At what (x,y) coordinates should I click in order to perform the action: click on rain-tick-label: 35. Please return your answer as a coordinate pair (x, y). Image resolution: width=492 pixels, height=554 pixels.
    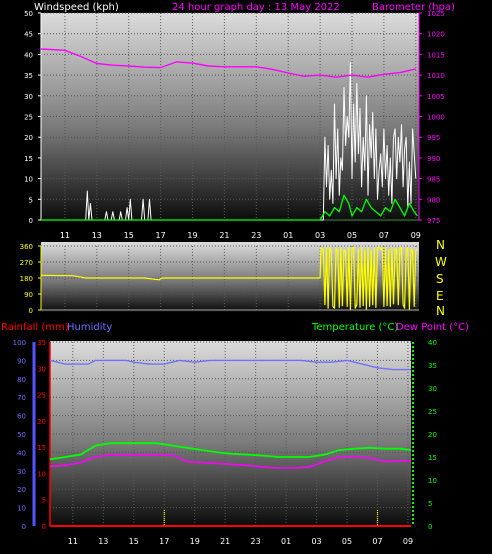
    Looking at the image, I should click on (41, 343).